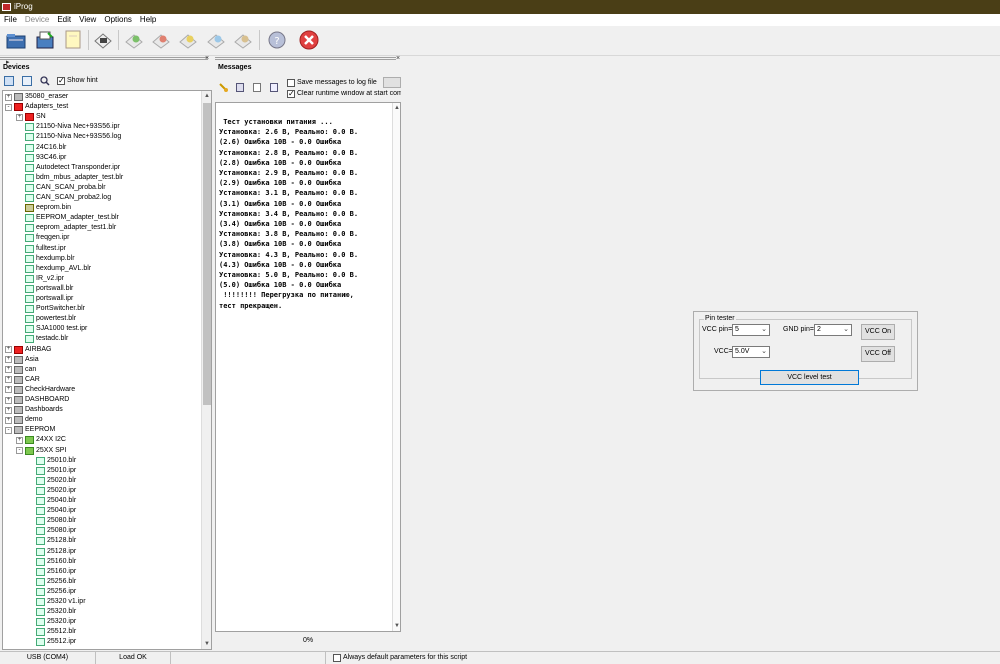  What do you see at coordinates (51, 521) in the screenshot?
I see `tree-item: 25080.blr` at bounding box center [51, 521].